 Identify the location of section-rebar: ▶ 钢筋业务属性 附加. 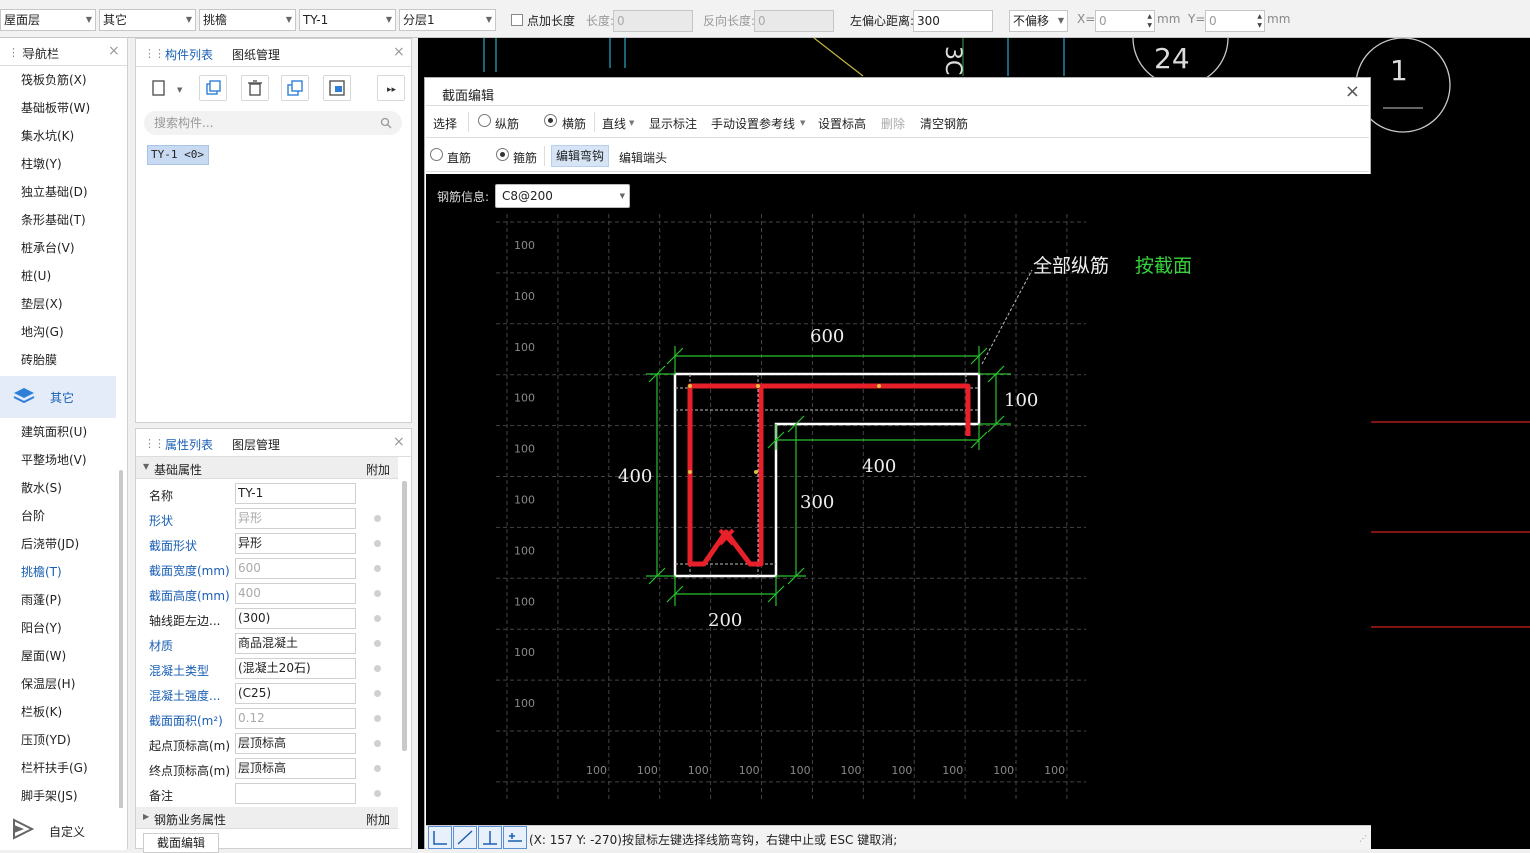
(267, 818).